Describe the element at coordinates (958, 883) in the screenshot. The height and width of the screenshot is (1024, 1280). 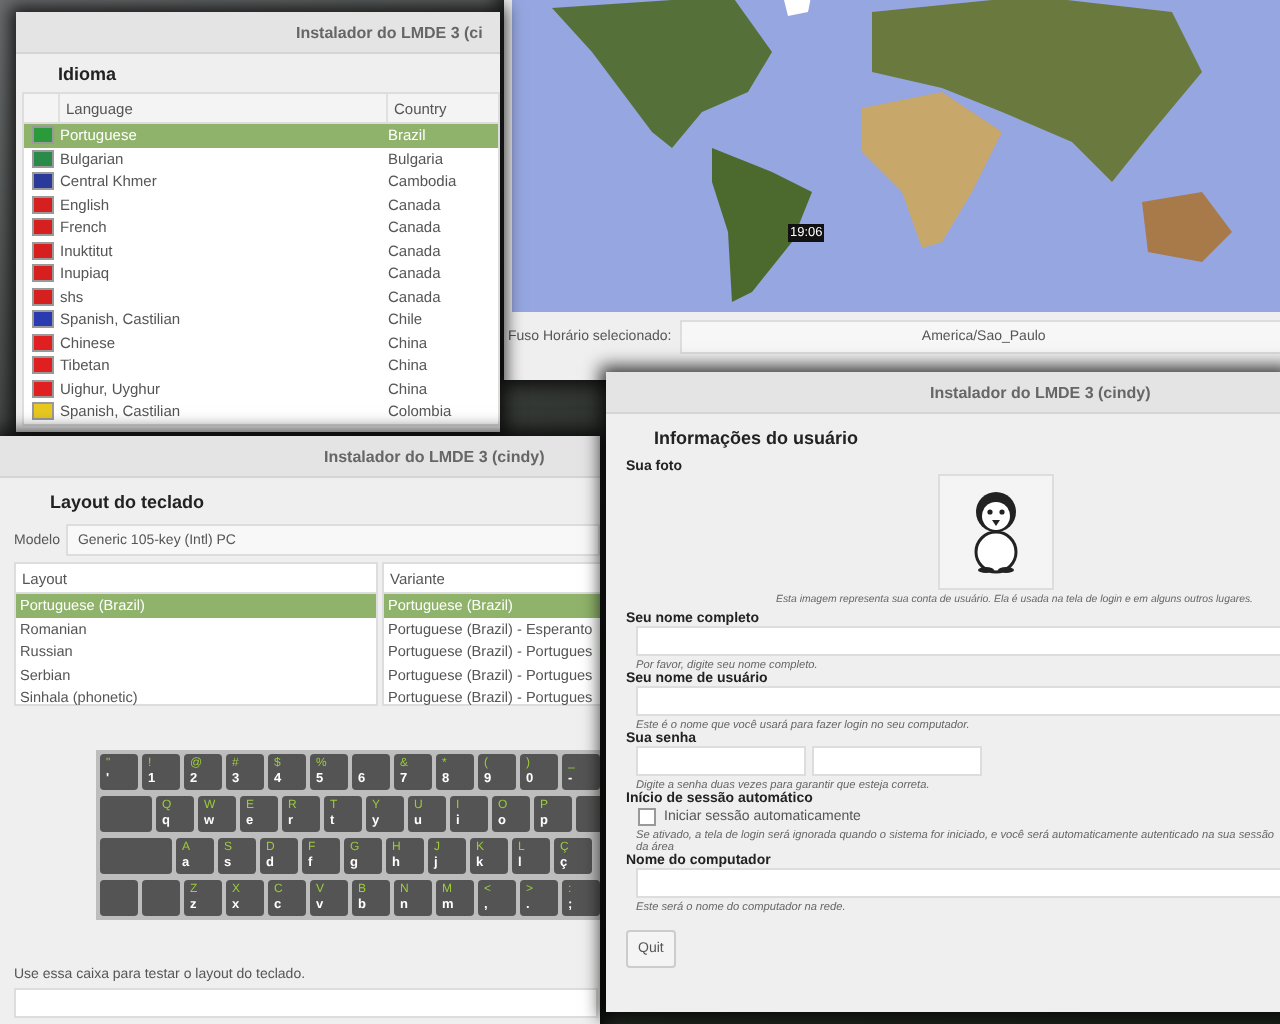
I see `computer-name-field` at that location.